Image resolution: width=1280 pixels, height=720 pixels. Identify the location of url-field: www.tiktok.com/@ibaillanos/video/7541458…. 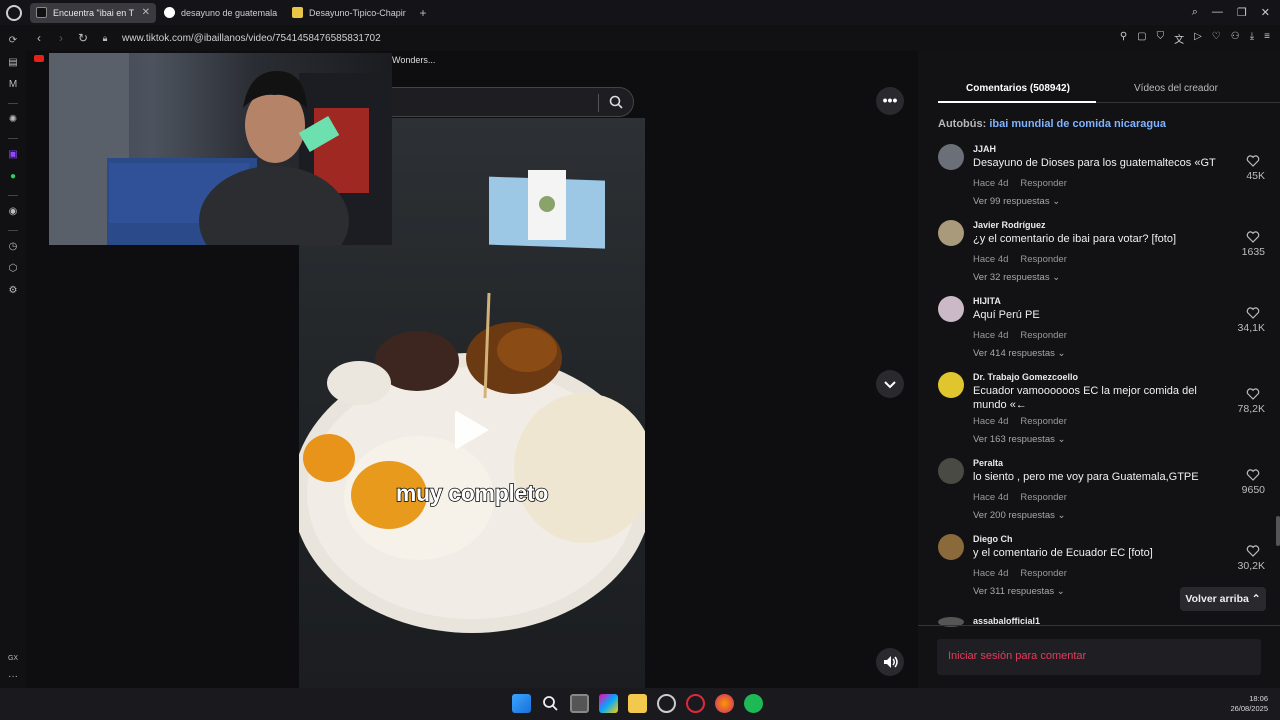
(251, 38).